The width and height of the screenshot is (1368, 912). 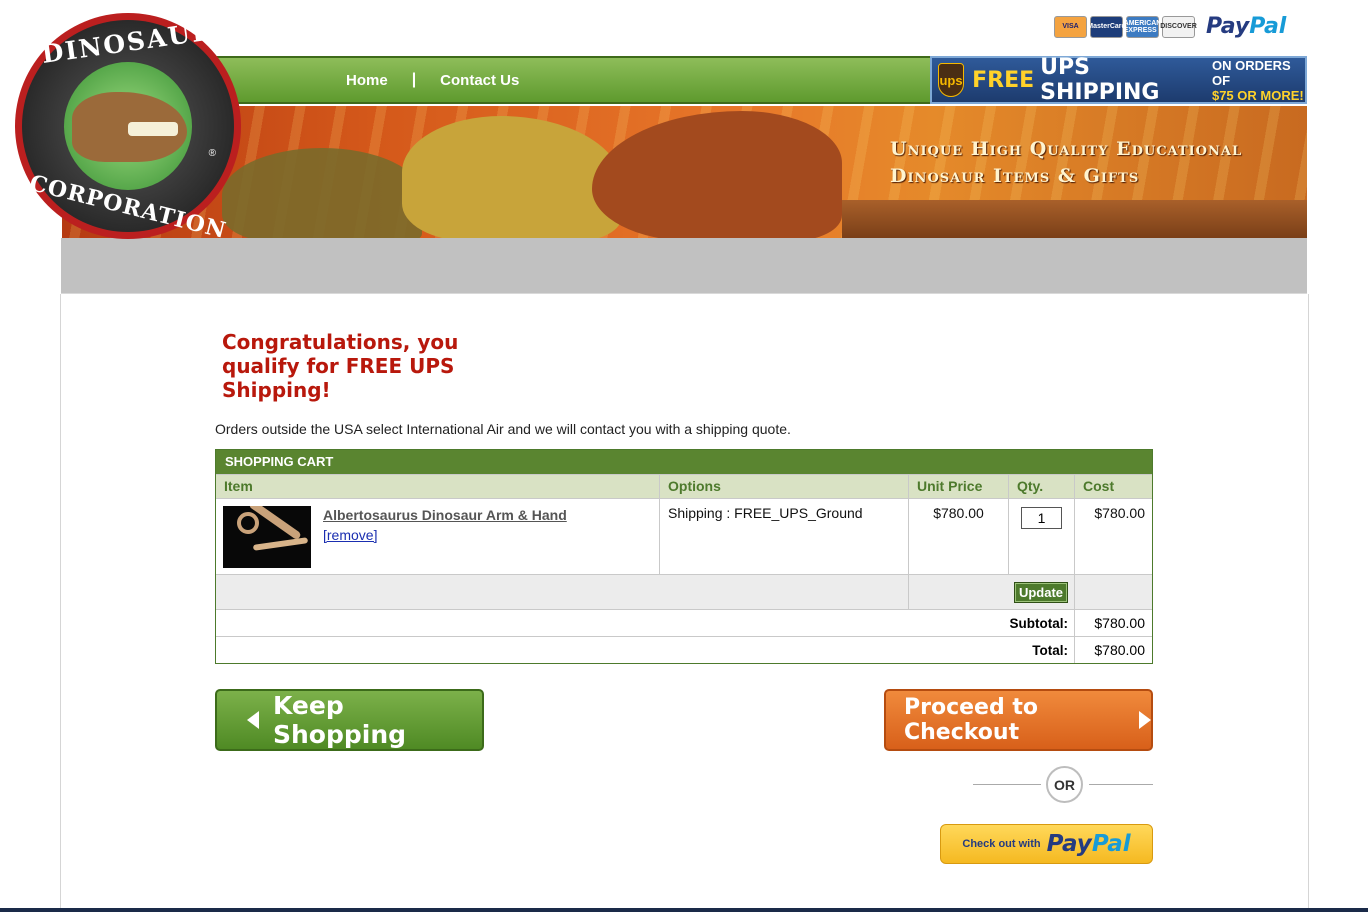 I want to click on update-cell: Update, so click(x=992, y=592).